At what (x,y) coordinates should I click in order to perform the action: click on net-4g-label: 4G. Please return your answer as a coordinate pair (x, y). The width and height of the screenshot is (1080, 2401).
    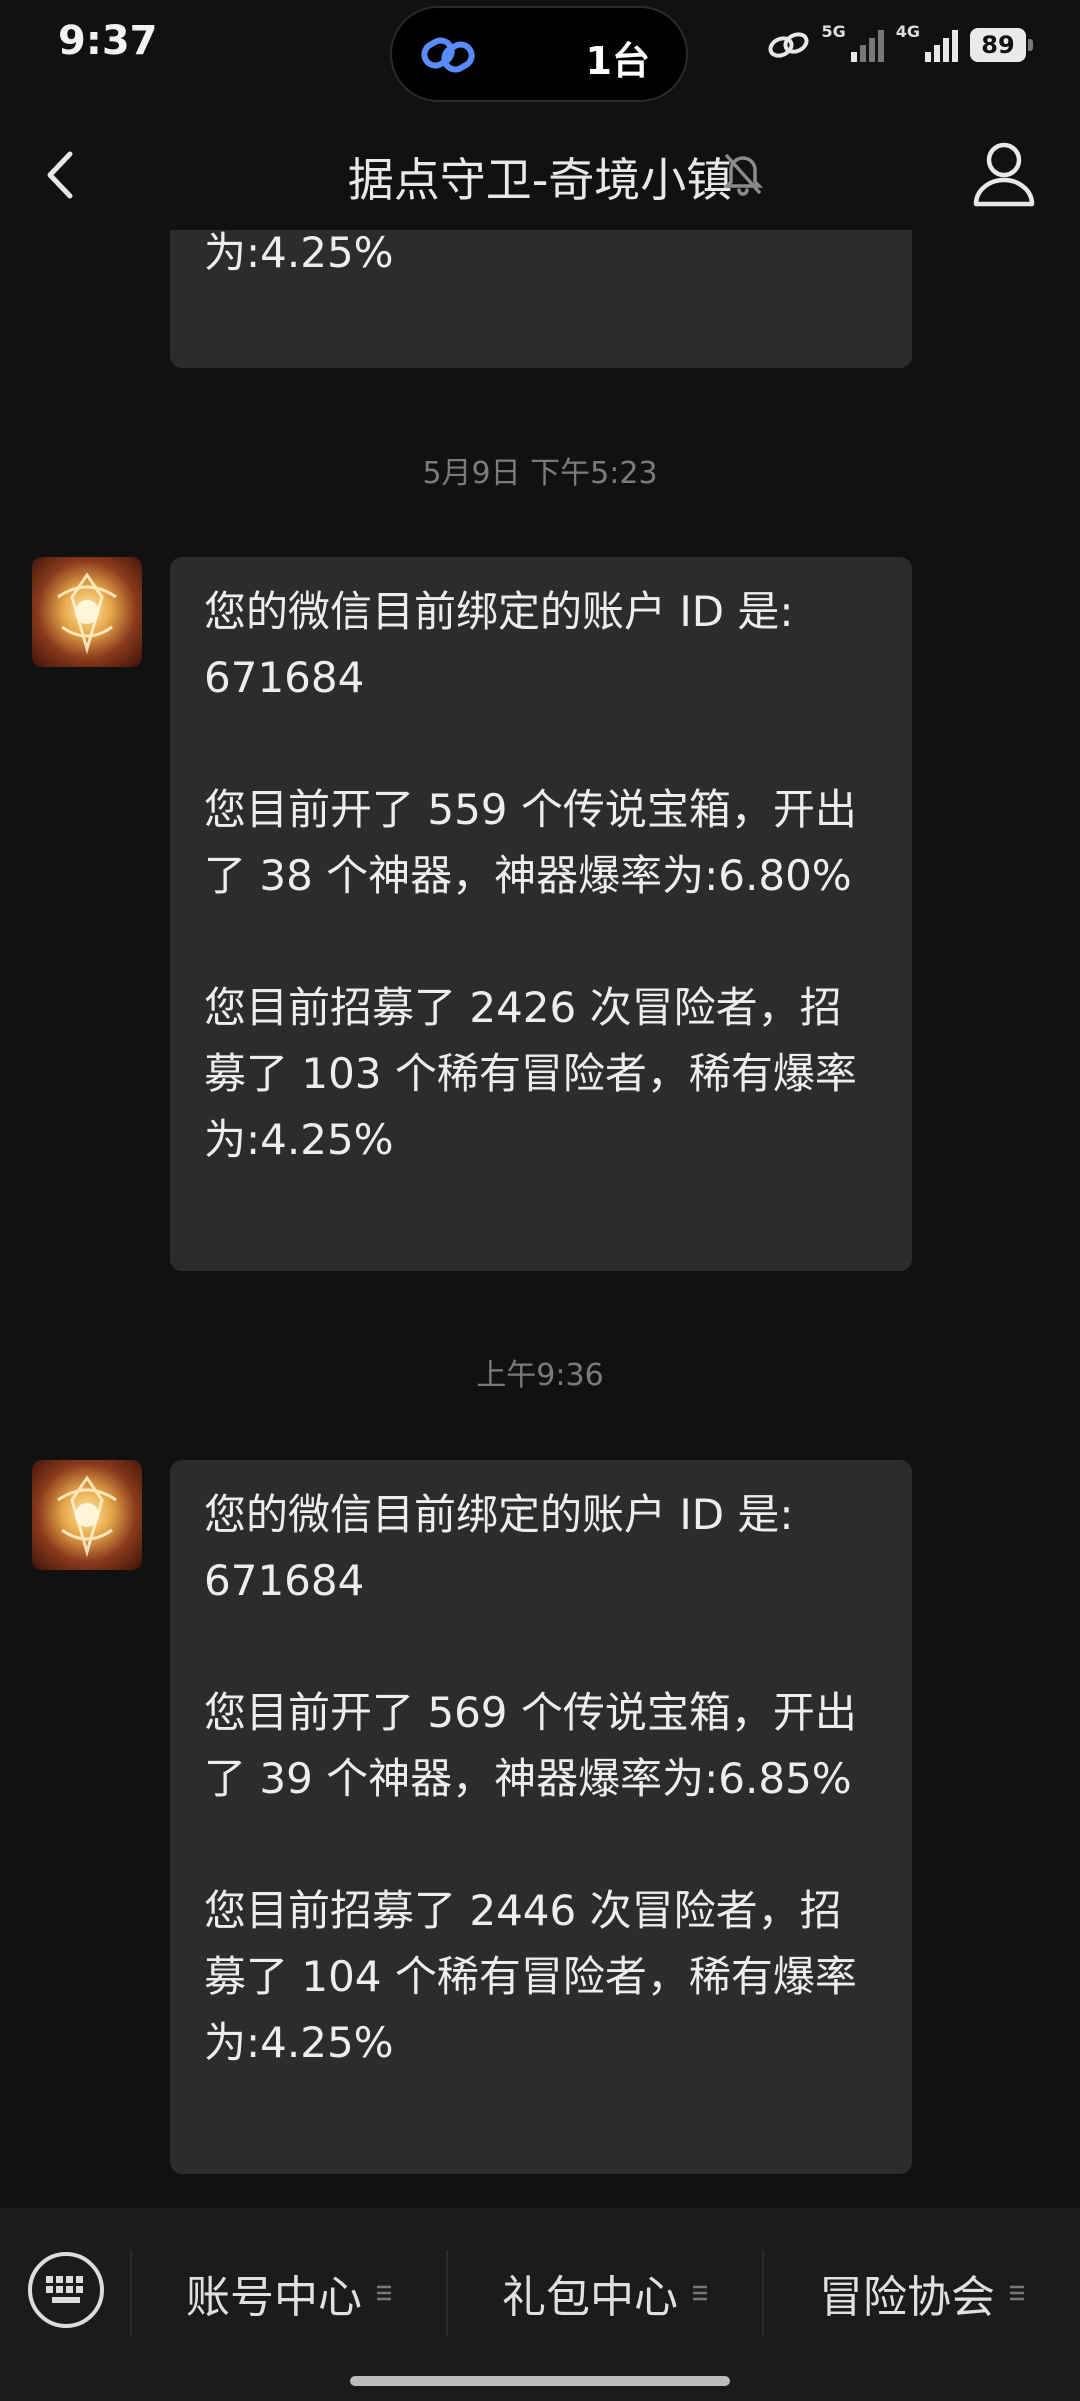
    Looking at the image, I should click on (907, 31).